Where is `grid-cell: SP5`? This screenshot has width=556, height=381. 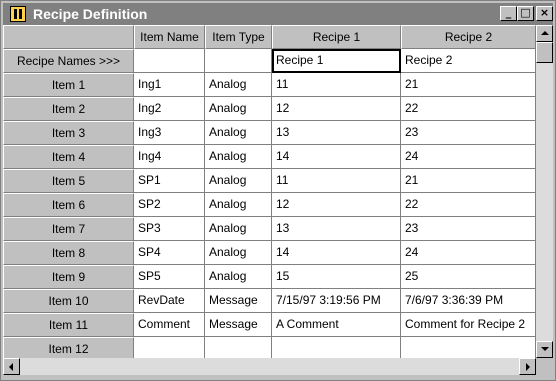
grid-cell: SP5 is located at coordinates (169, 277).